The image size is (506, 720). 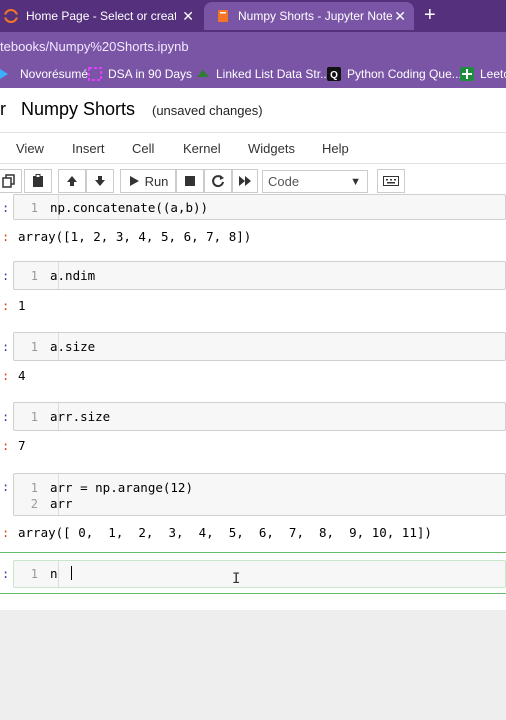 What do you see at coordinates (80, 416) in the screenshot?
I see `code-line: arr.size` at bounding box center [80, 416].